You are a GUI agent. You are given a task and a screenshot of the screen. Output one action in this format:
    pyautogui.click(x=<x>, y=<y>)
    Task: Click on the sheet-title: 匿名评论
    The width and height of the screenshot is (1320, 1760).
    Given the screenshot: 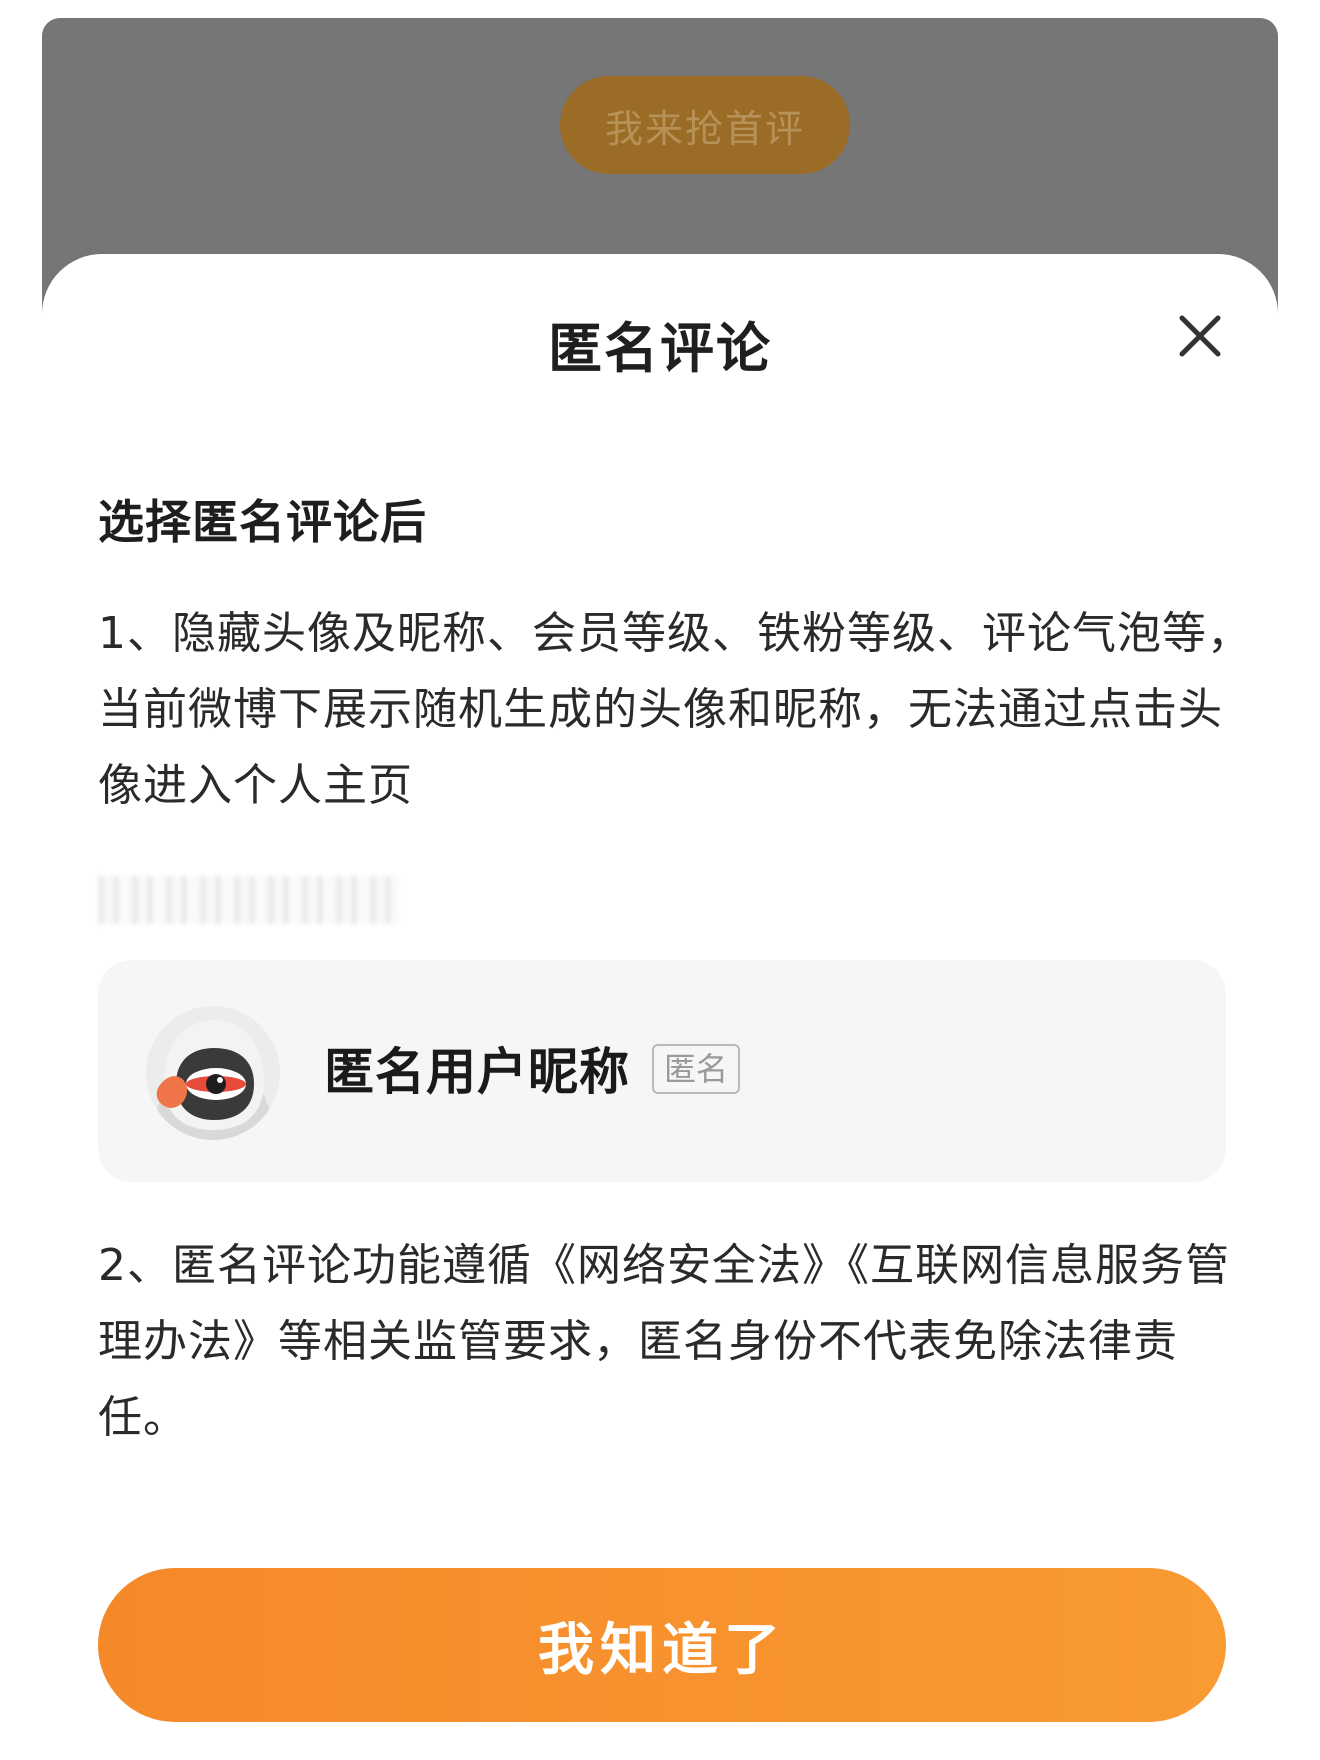 What is the action you would take?
    pyautogui.click(x=660, y=348)
    